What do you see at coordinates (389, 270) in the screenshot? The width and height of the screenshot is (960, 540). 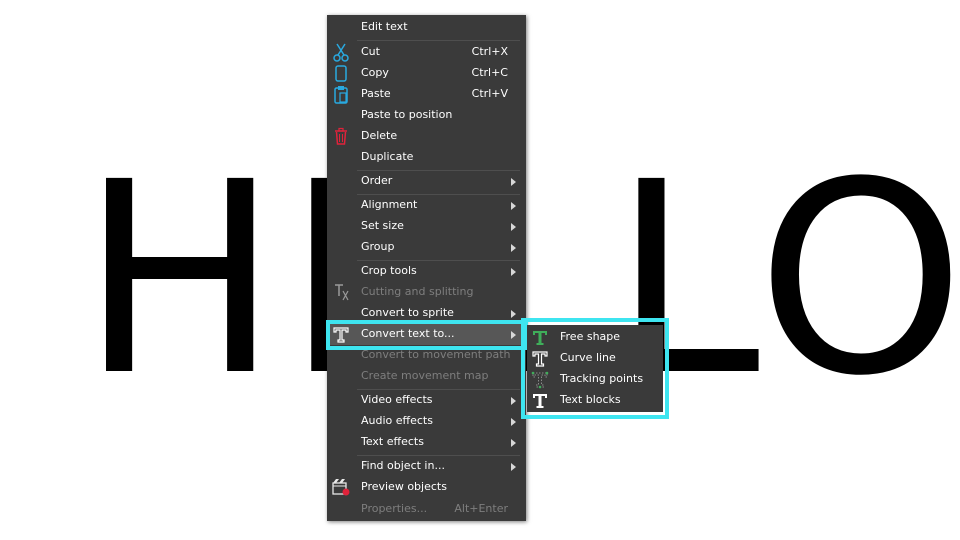 I see `menu-item-label: Crop tools` at bounding box center [389, 270].